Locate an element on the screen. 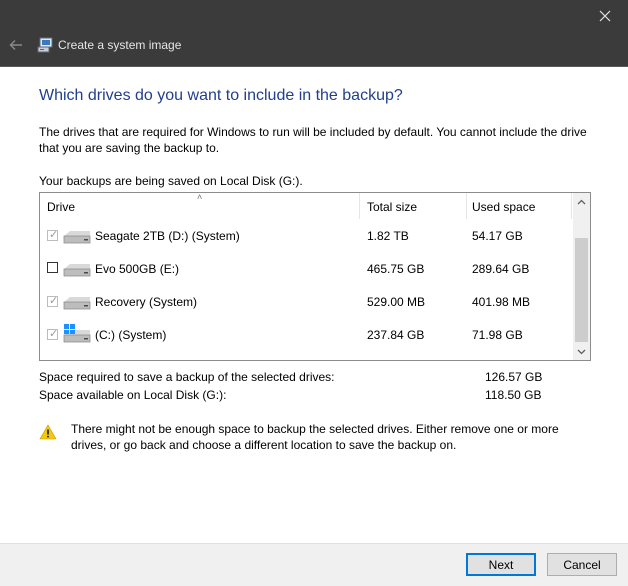 The width and height of the screenshot is (628, 586). drive-checkbox is located at coordinates (52, 267).